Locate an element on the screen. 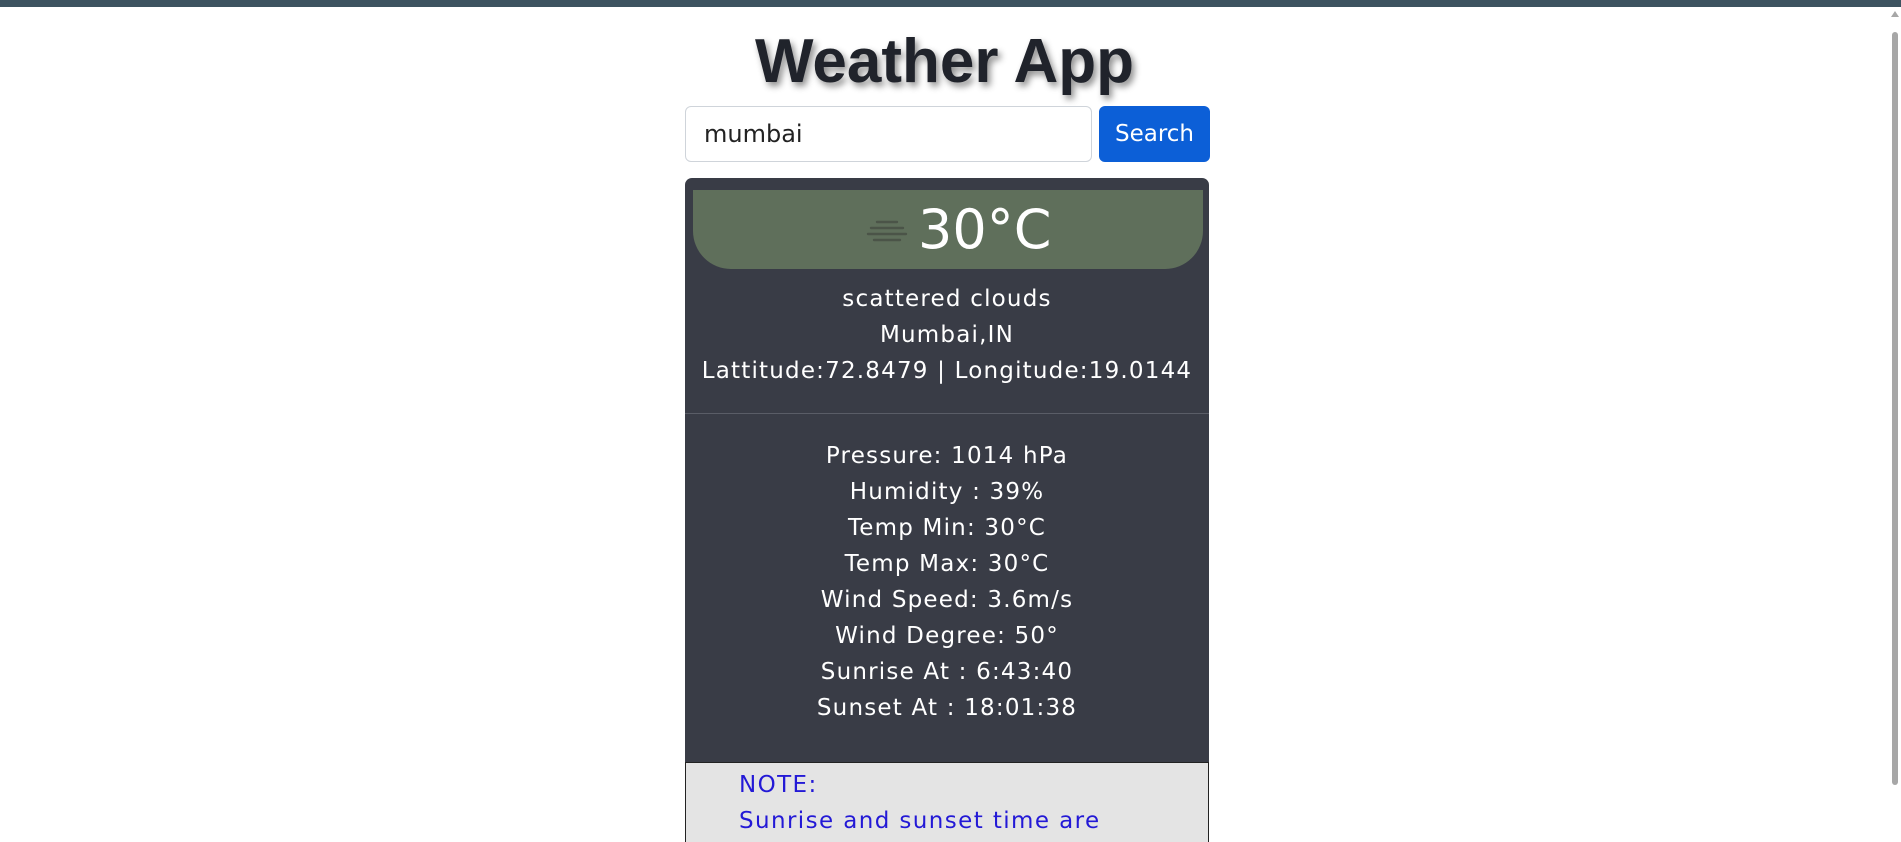  note-text: Sunrise and sunset time are is located at coordinates (920, 821).